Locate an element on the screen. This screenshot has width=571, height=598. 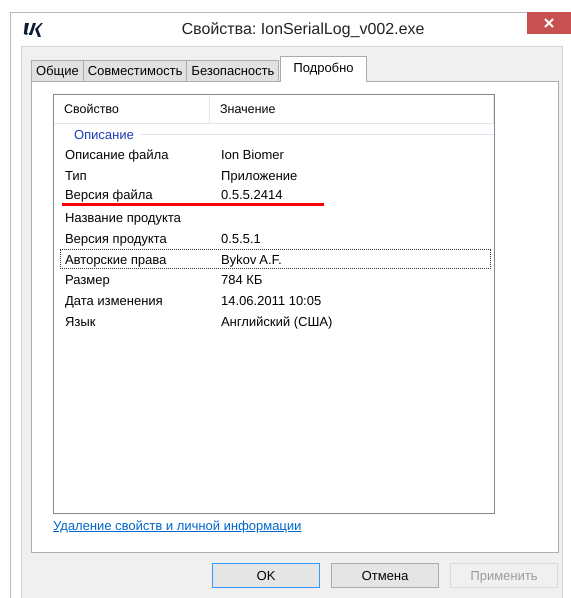
list-row: Язык Английский (США) is located at coordinates (275, 321).